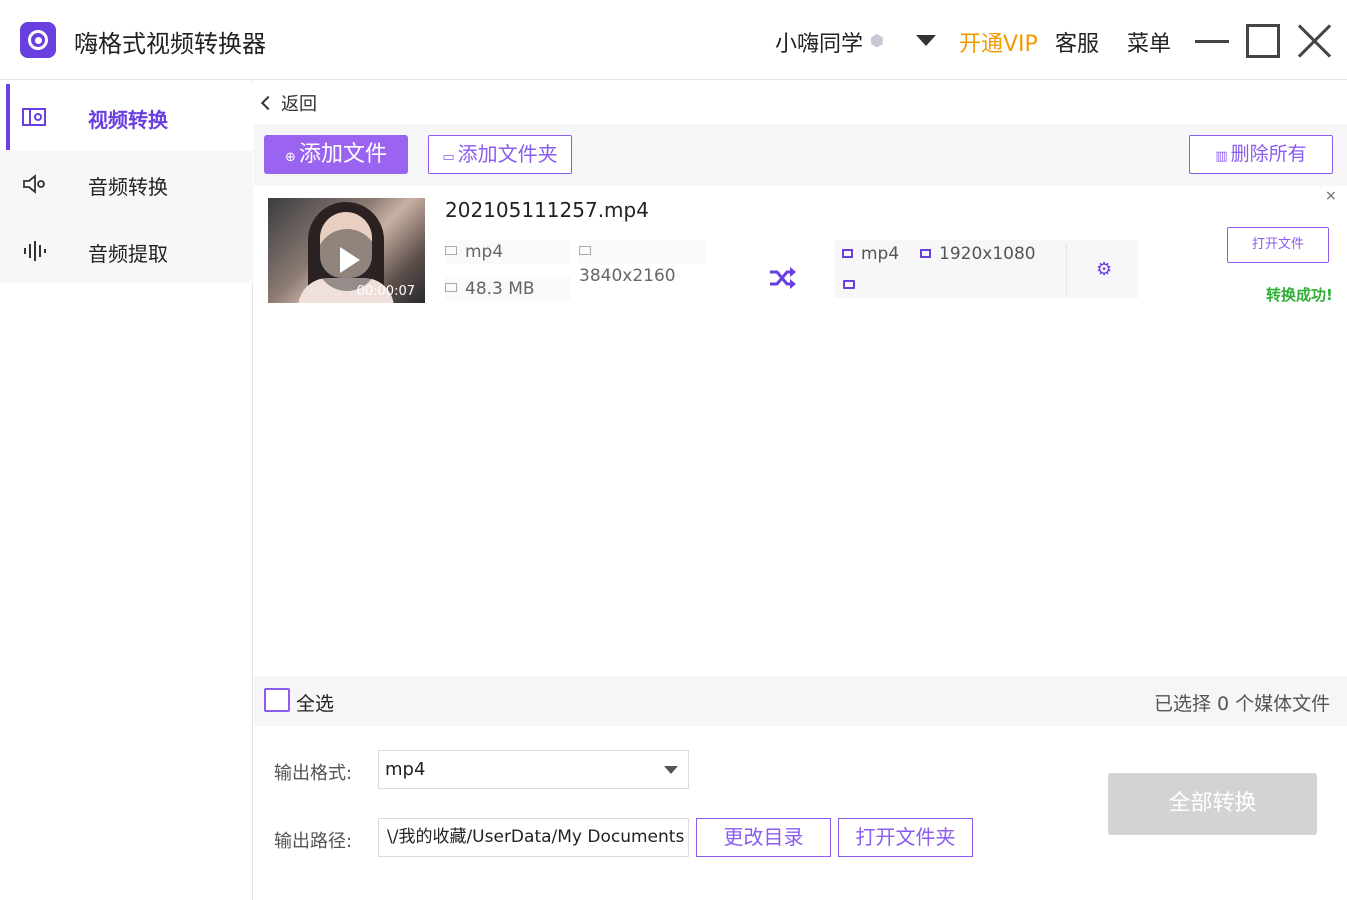 This screenshot has height=900, width=1347. I want to click on select-all-label: 全选, so click(315, 704).